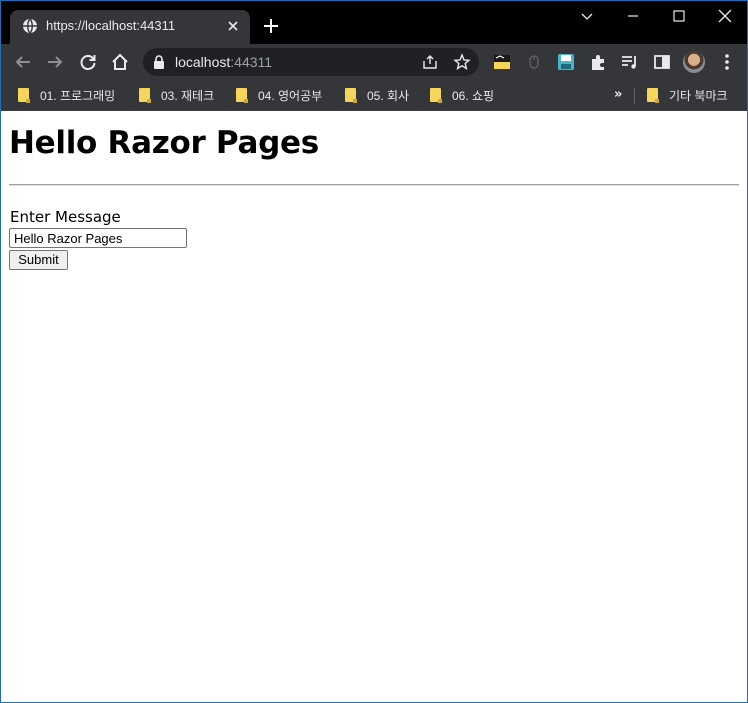 The width and height of the screenshot is (748, 703). I want to click on side-panel-icon, so click(662, 62).